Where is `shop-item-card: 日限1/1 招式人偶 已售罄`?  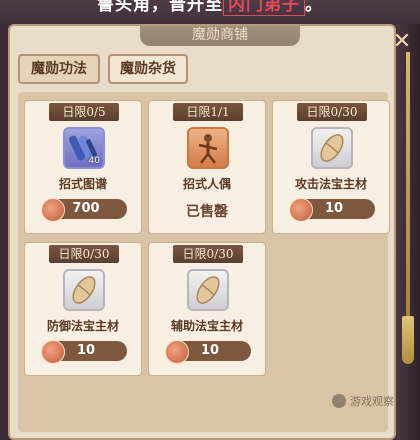 shop-item-card: 日限1/1 招式人偶 已售罄 is located at coordinates (207, 167).